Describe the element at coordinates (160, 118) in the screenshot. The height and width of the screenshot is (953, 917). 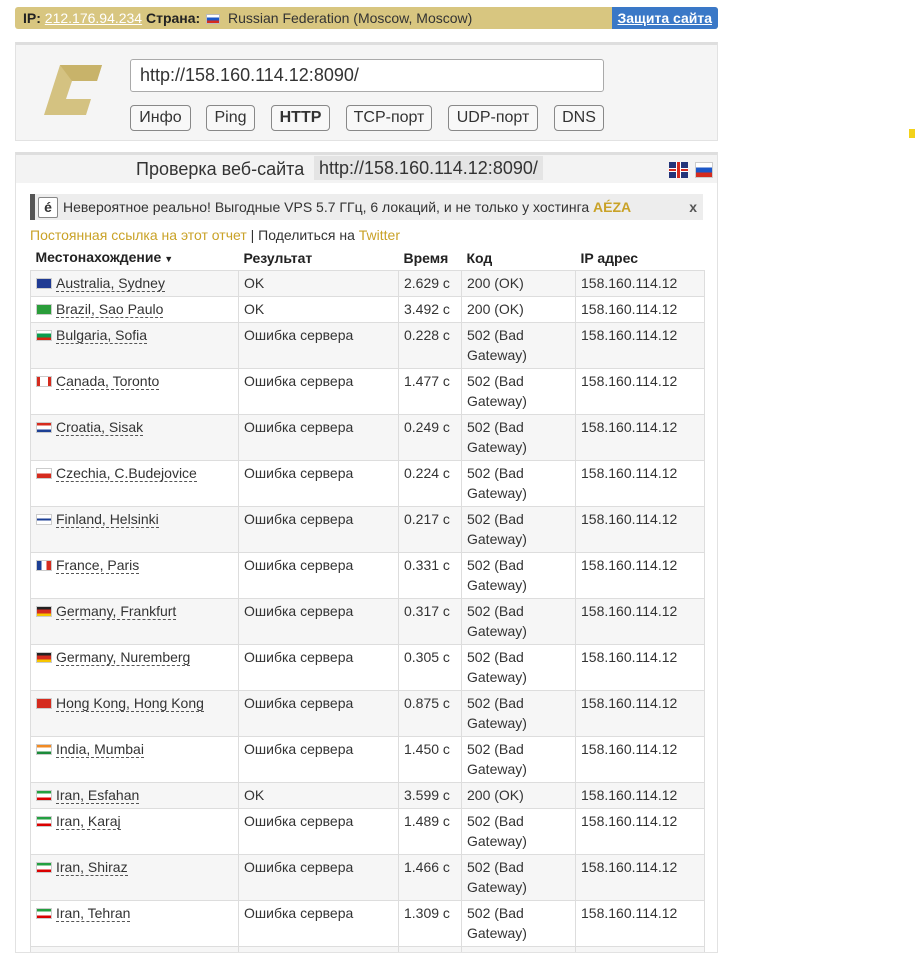
I see `info-button: Инфо` at that location.